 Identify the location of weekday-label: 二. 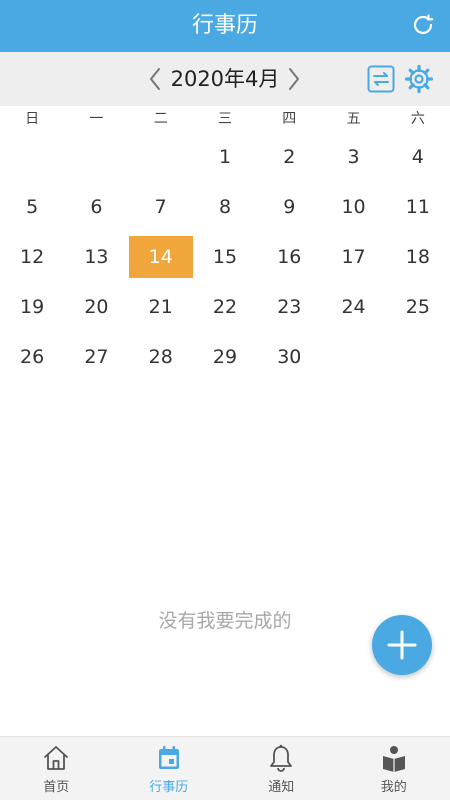
(160, 119).